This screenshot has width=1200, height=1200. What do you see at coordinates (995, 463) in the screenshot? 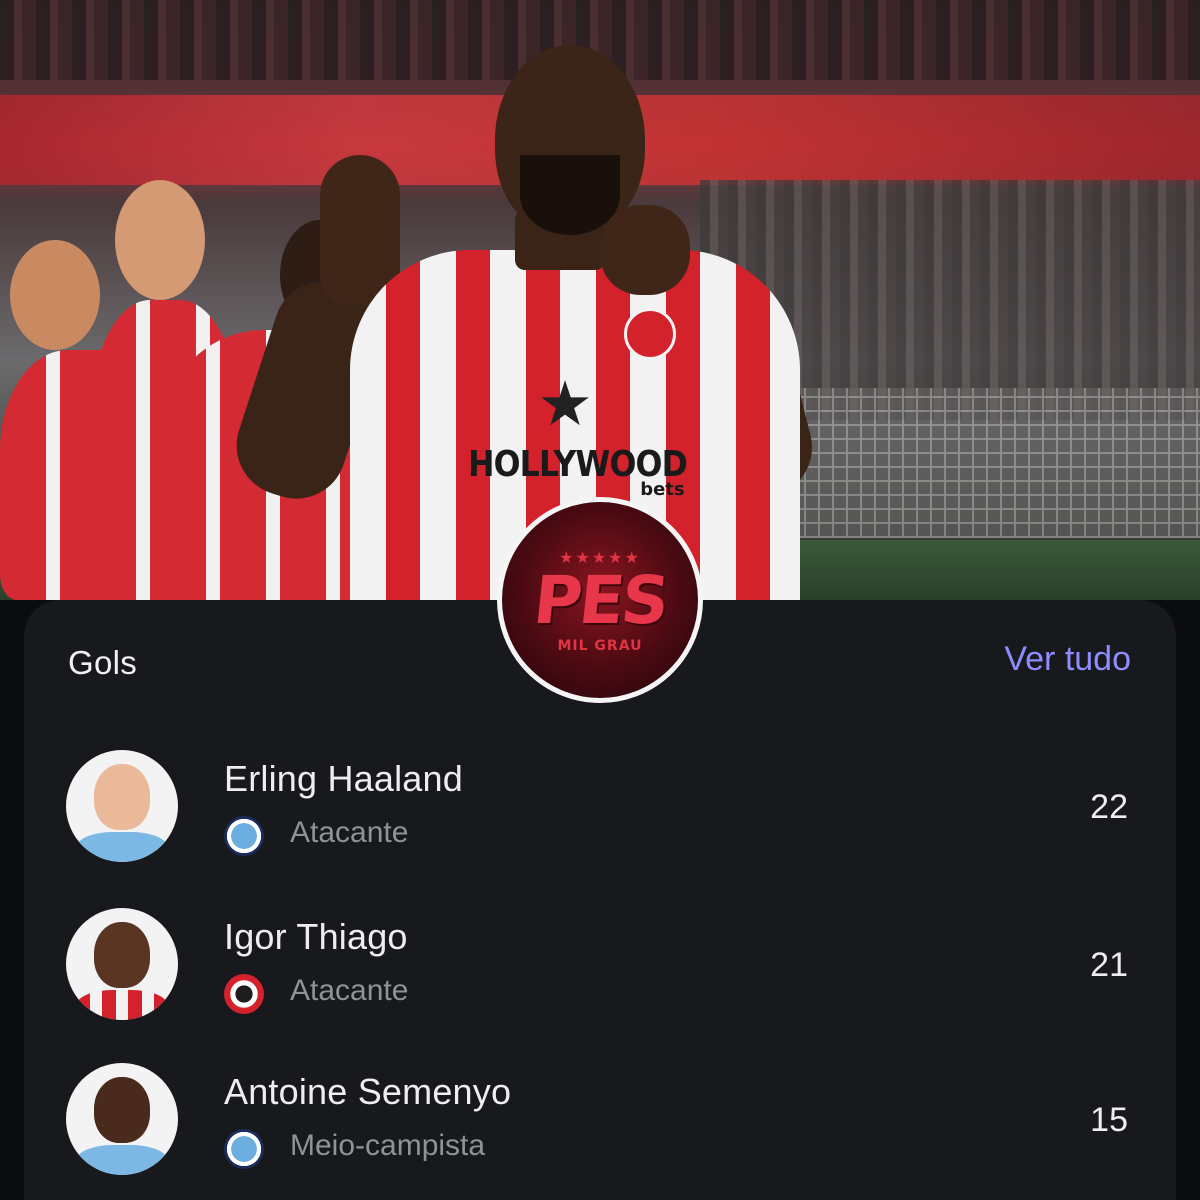
I see `goal-net` at bounding box center [995, 463].